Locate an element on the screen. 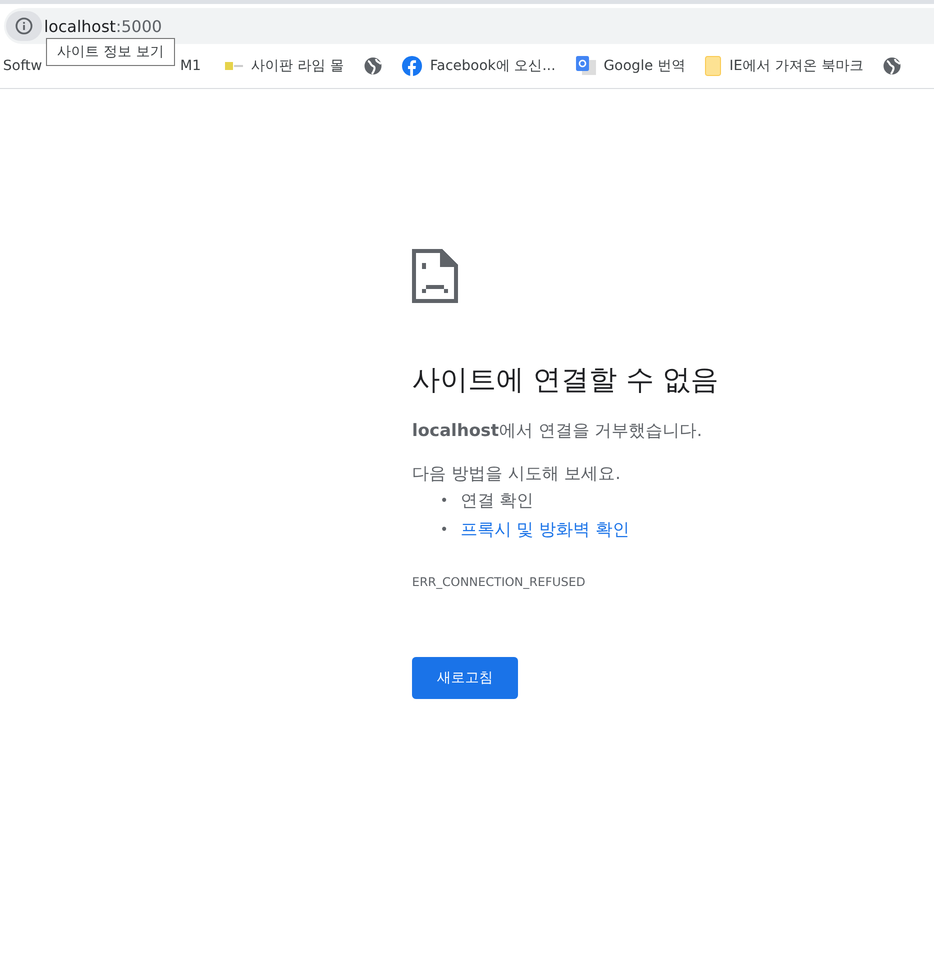 The width and height of the screenshot is (934, 962). bookmark-item: M1 is located at coordinates (196, 66).